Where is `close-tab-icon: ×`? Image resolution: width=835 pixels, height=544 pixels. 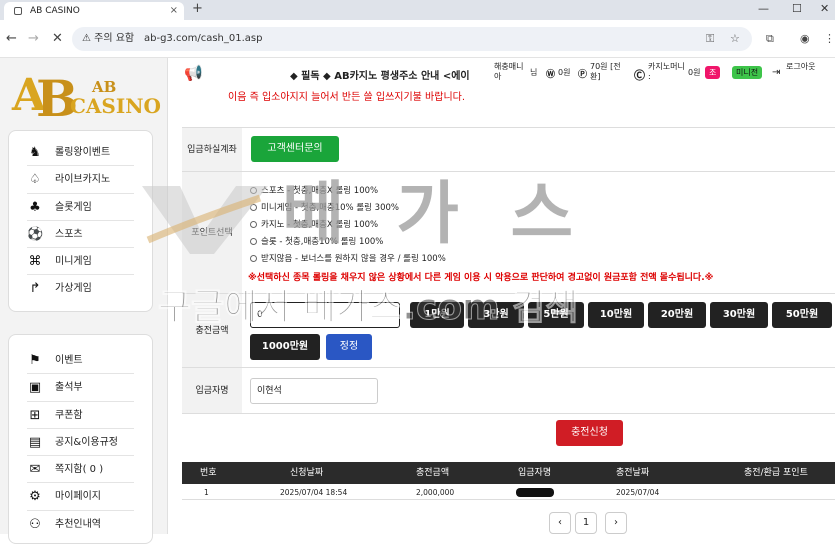
close-tab-icon: × is located at coordinates (174, 11).